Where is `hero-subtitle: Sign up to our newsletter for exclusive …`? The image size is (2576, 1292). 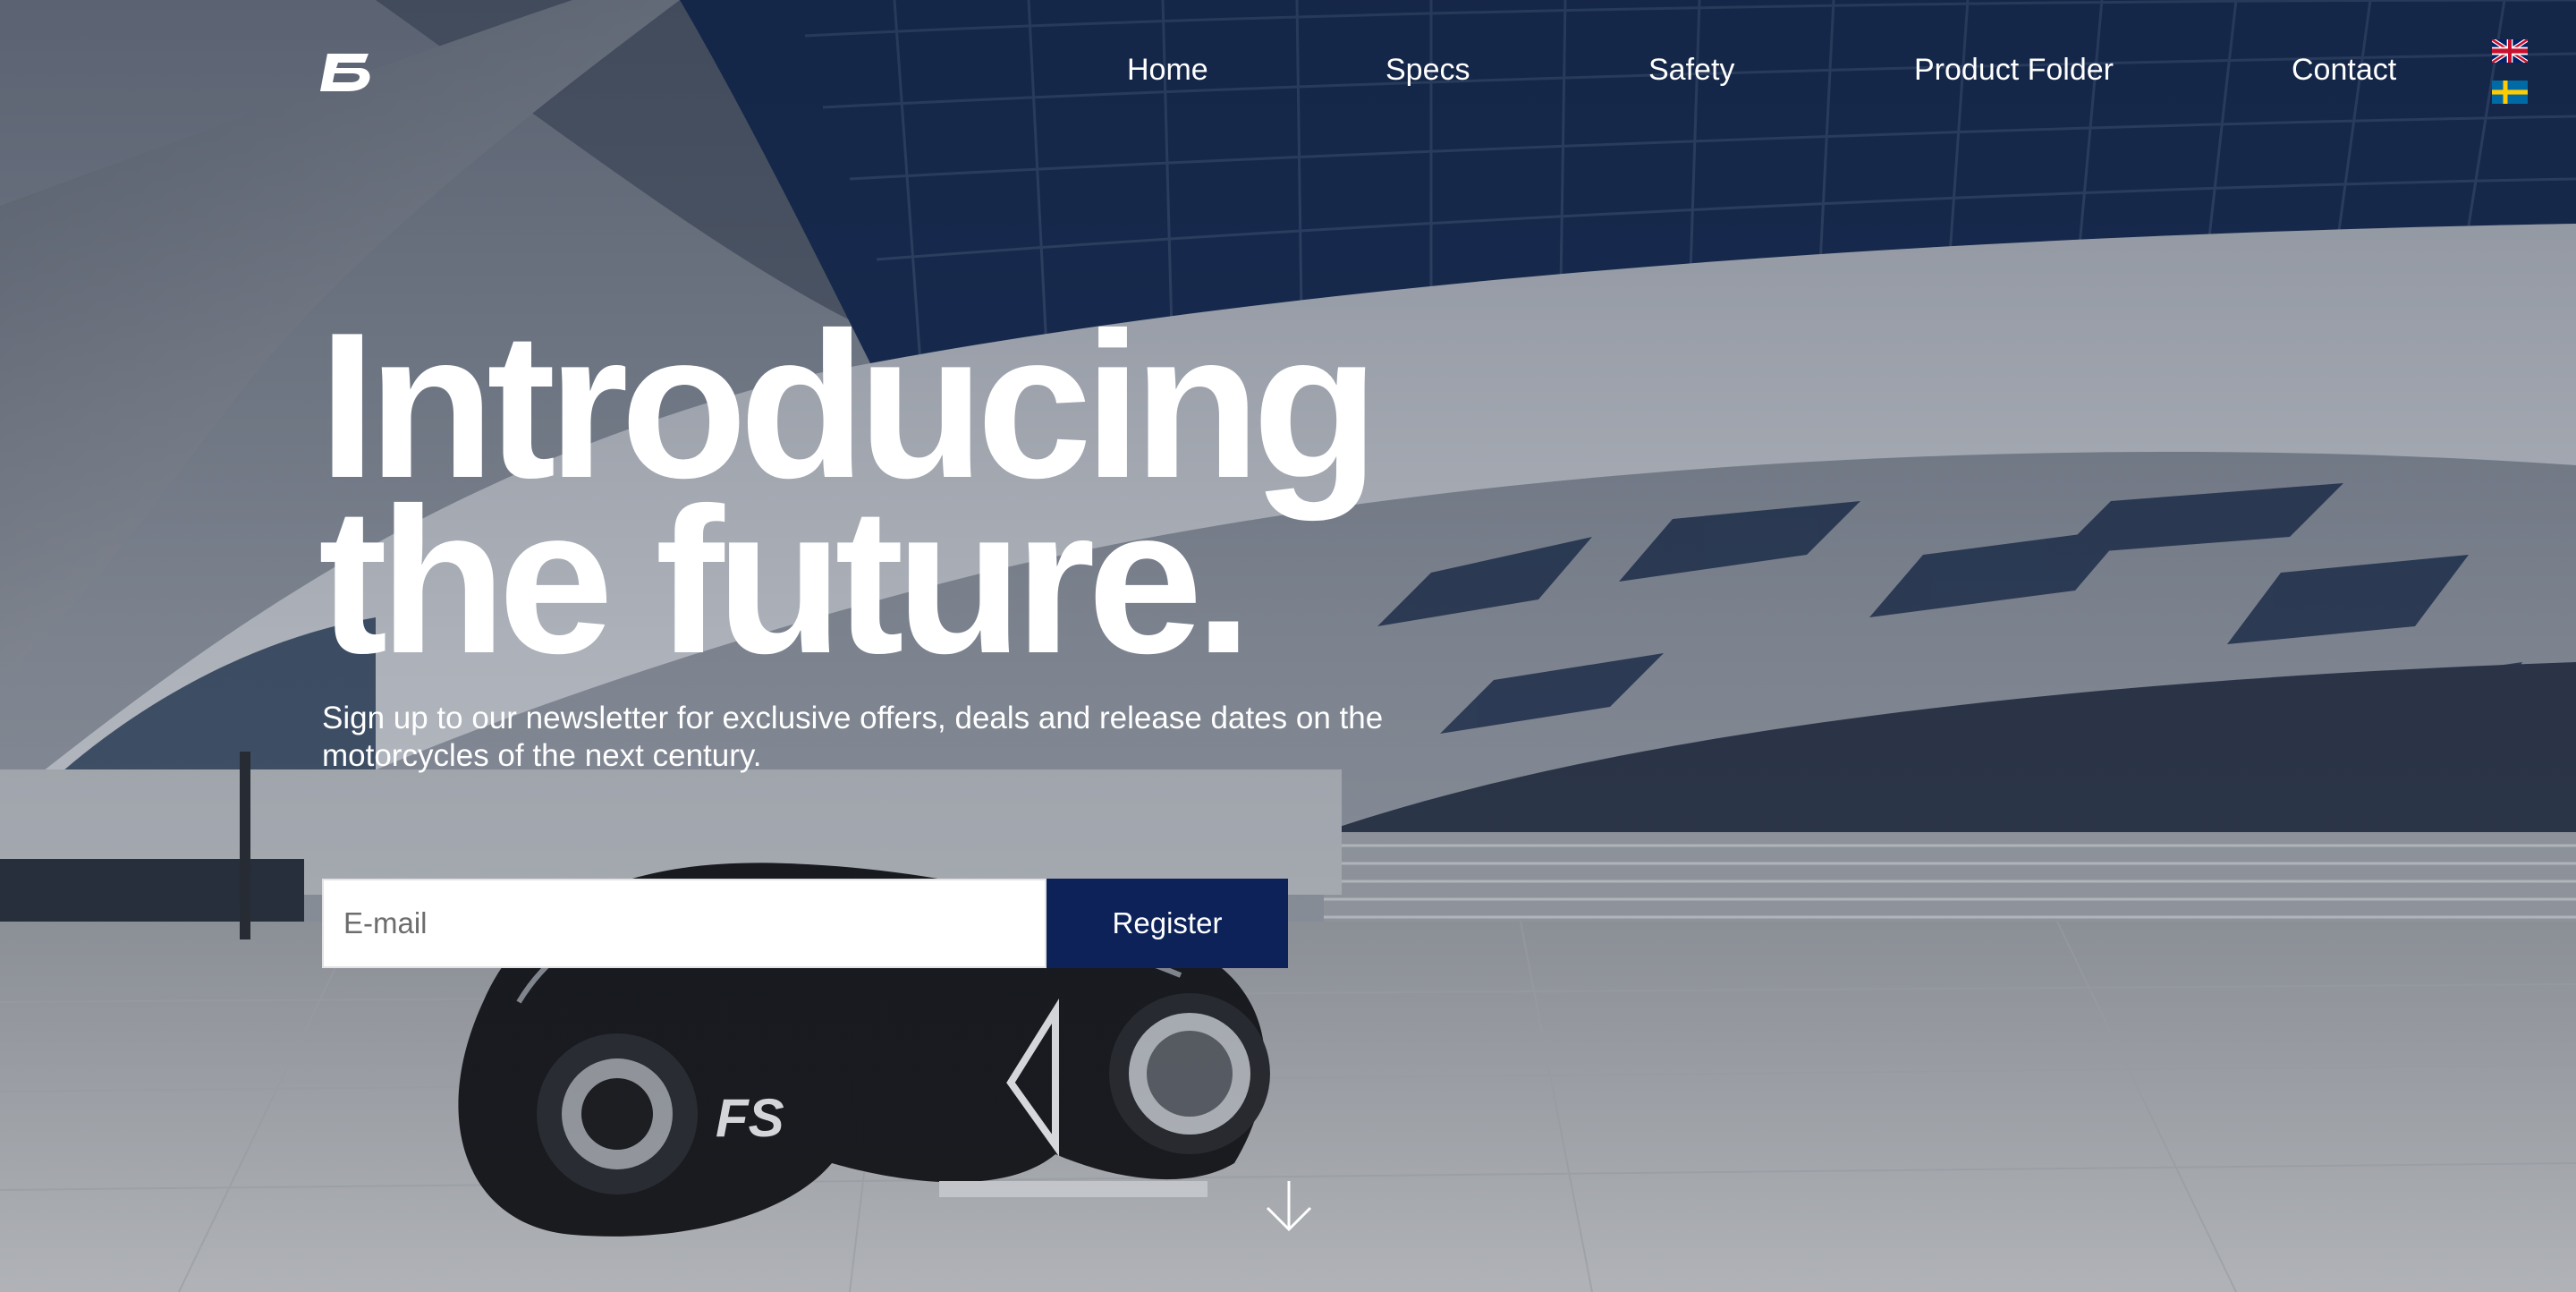 hero-subtitle: Sign up to our newsletter for exclusive … is located at coordinates (853, 737).